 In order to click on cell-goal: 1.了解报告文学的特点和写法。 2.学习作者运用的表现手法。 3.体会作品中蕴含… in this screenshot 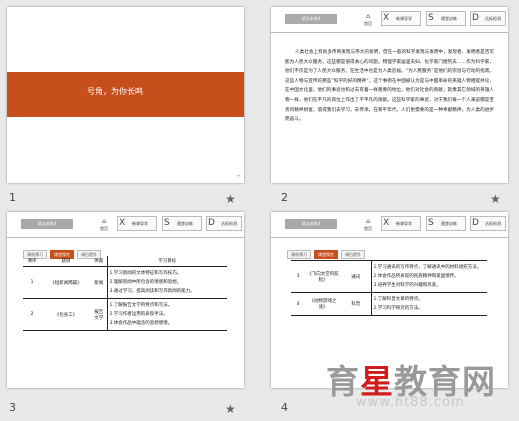, I will do `click(166, 314)`.